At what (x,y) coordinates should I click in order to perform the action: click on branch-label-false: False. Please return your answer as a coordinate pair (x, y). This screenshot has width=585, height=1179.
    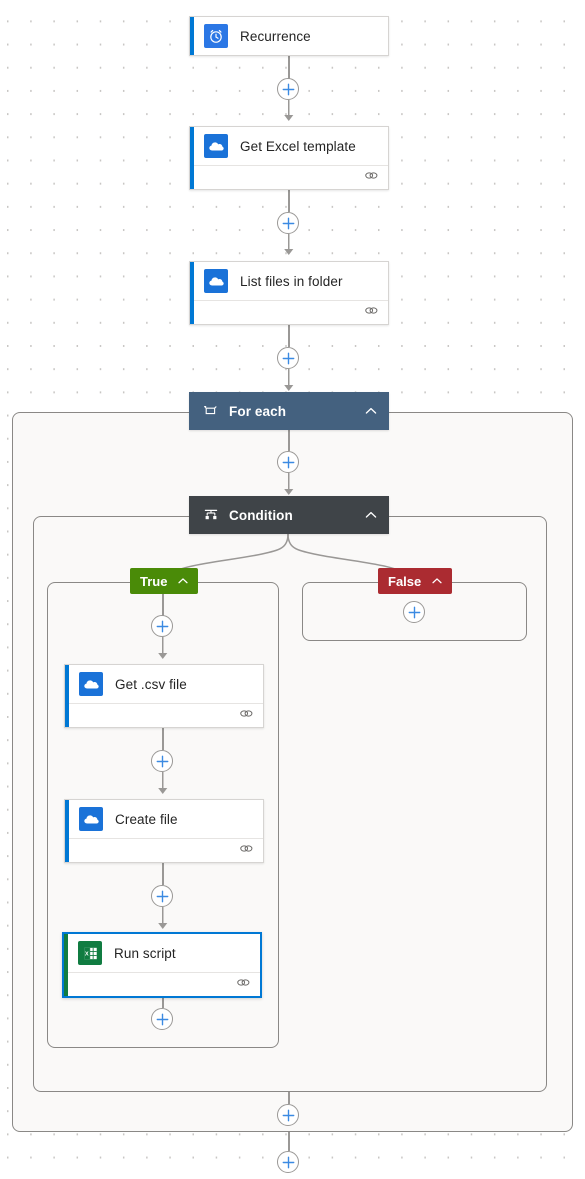
    Looking at the image, I should click on (415, 581).